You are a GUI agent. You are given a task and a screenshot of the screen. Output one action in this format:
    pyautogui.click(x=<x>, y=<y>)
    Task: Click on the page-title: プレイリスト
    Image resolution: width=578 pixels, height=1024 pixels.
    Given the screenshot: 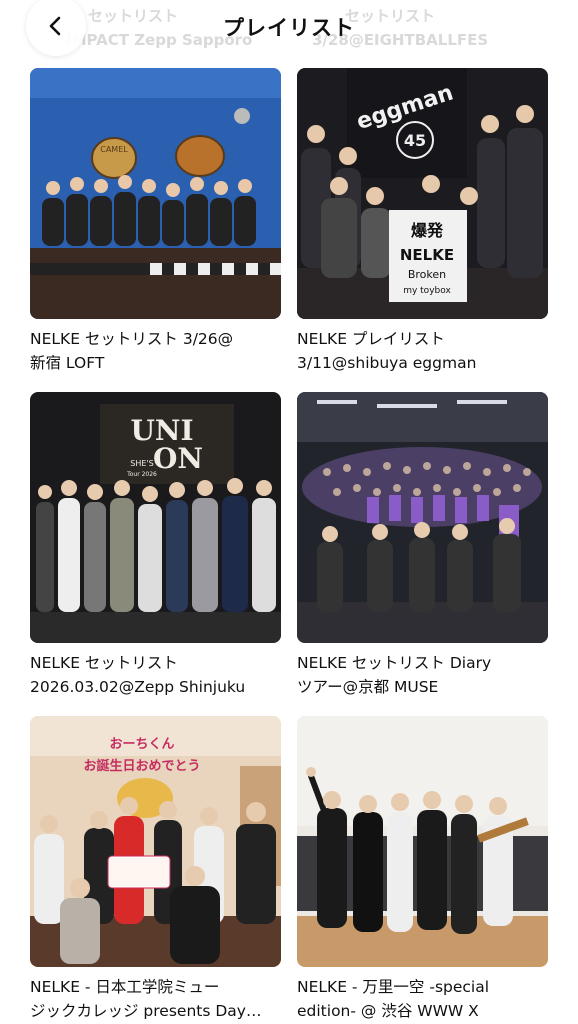 What is the action you would take?
    pyautogui.click(x=289, y=28)
    